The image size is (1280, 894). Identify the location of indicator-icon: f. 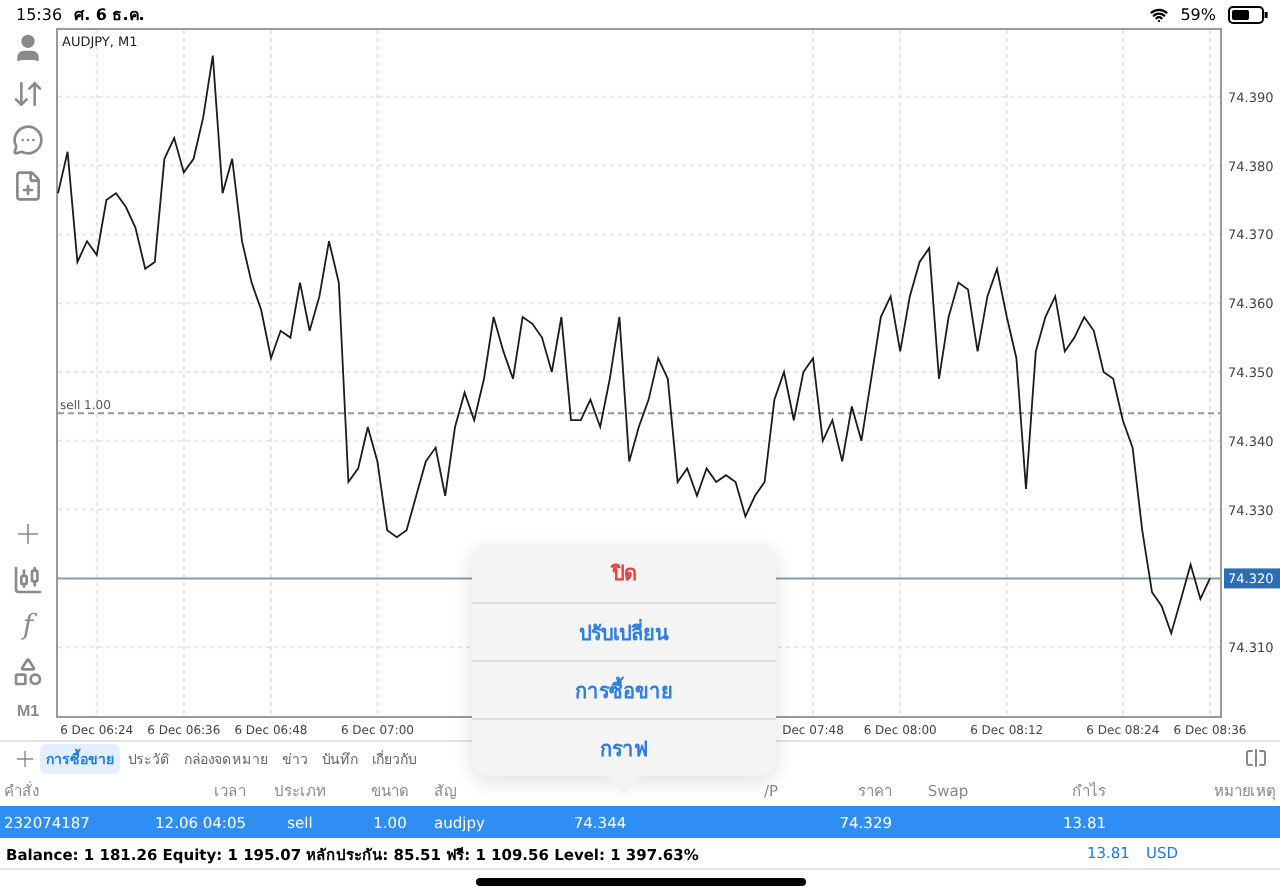
(28, 626).